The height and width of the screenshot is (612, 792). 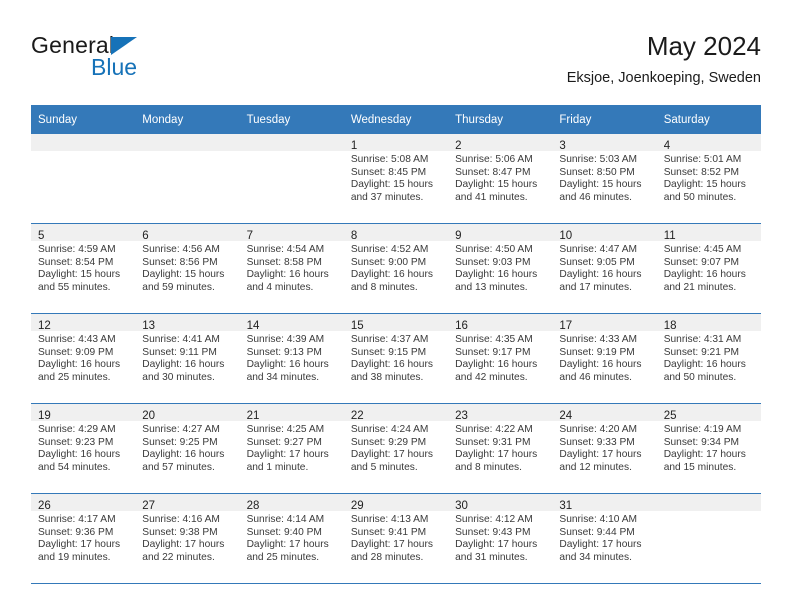 I want to click on sunset-text: Sunset: 9:13 PM, so click(x=284, y=352).